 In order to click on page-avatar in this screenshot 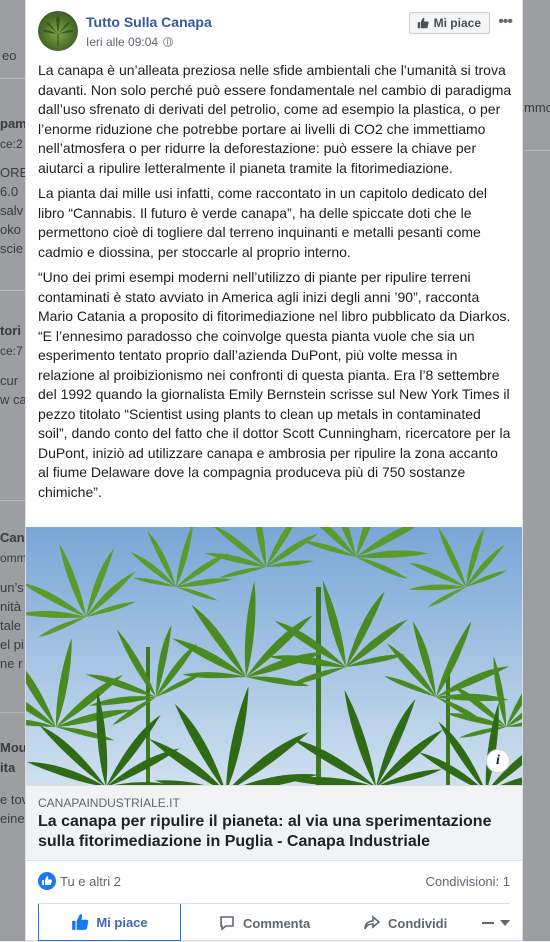, I will do `click(58, 31)`.